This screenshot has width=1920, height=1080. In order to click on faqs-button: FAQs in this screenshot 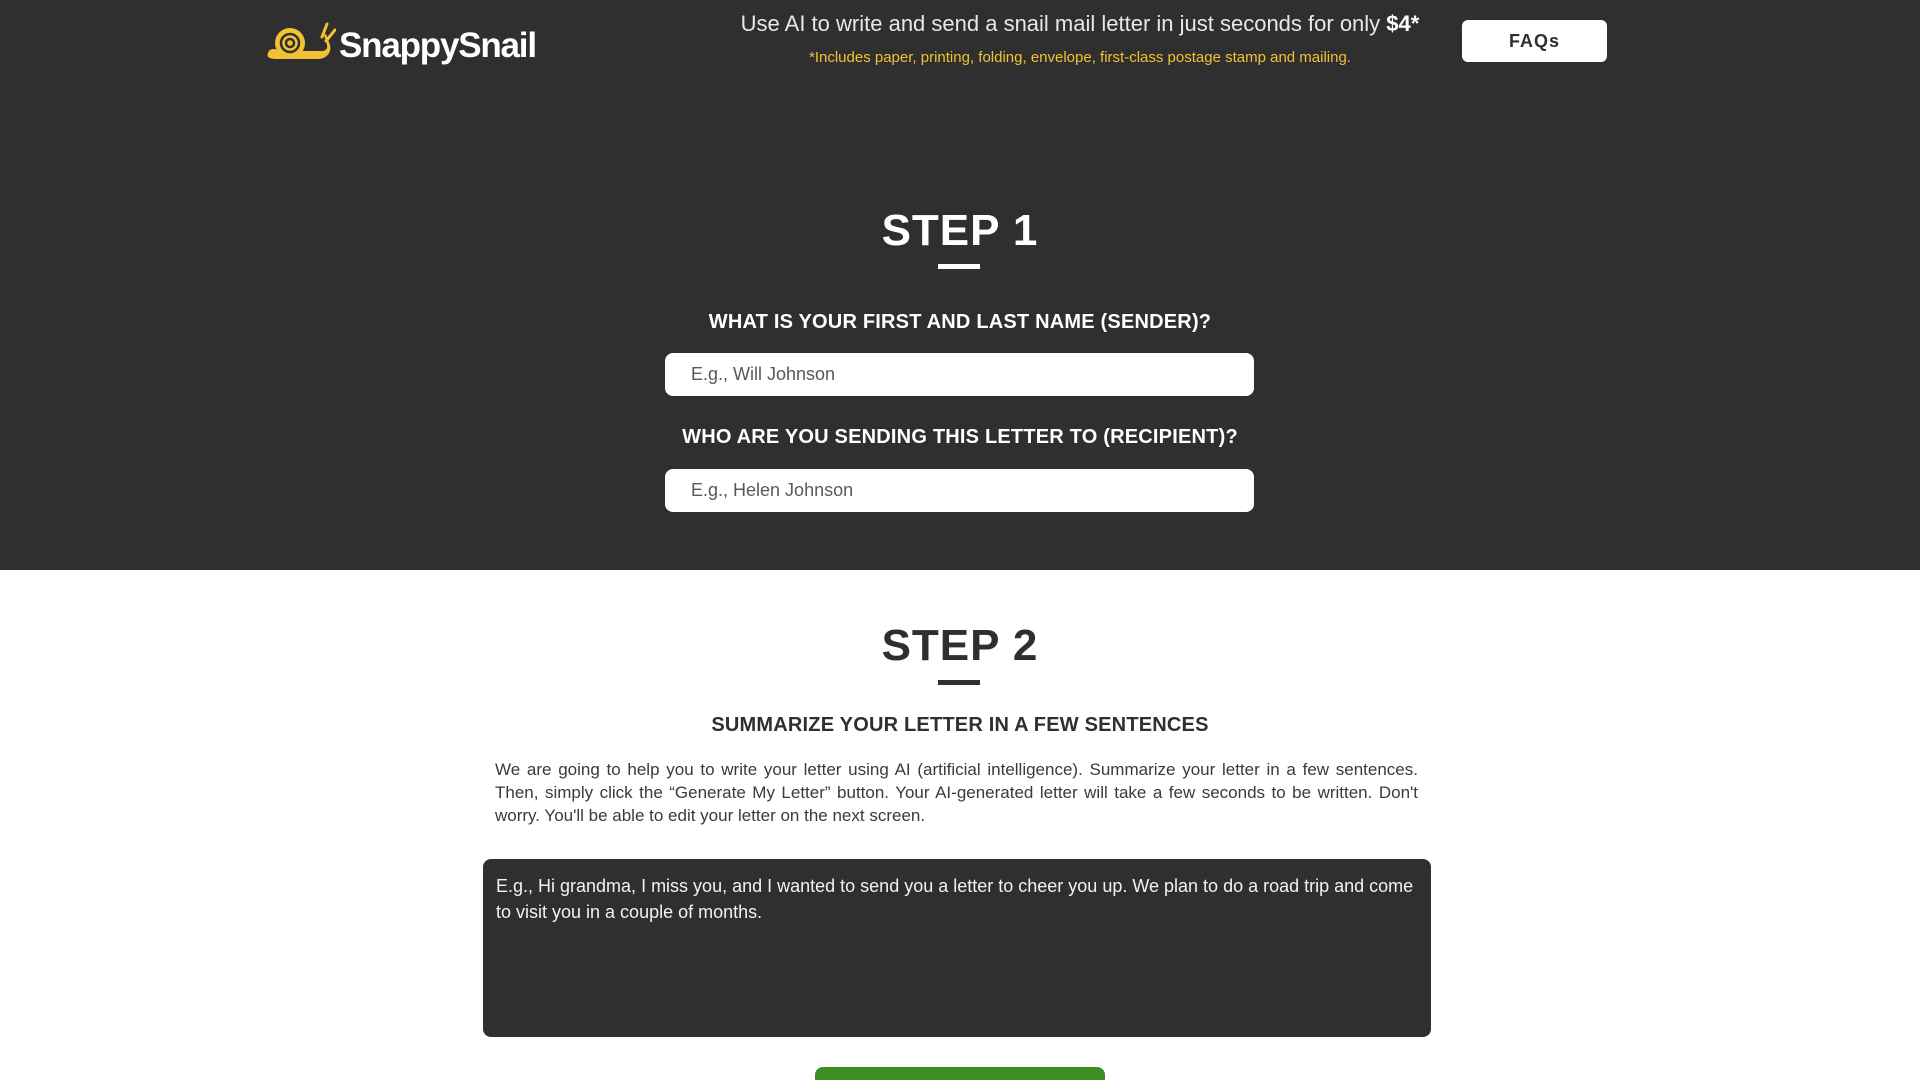, I will do `click(1534, 41)`.